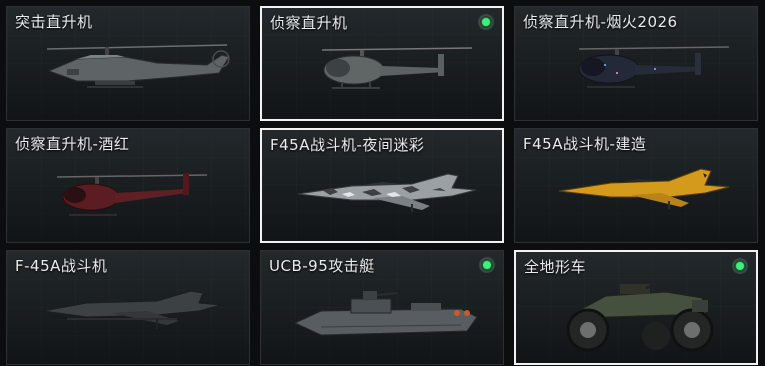 The image size is (765, 366). What do you see at coordinates (61, 266) in the screenshot?
I see `vehicle-name: F-45A战斗机` at bounding box center [61, 266].